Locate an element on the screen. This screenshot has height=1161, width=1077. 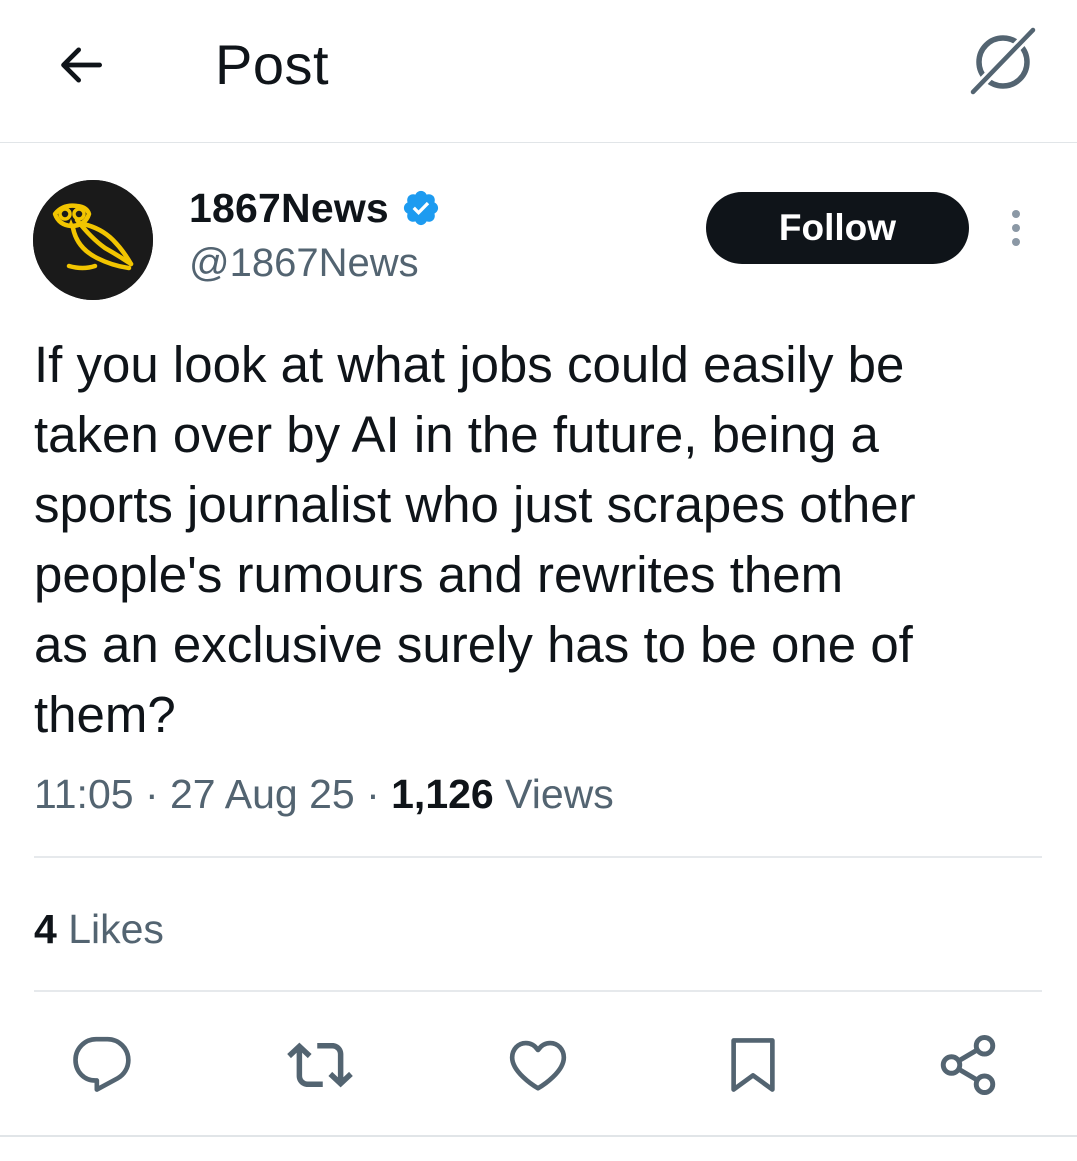
arrow-left-icon is located at coordinates (81, 65).